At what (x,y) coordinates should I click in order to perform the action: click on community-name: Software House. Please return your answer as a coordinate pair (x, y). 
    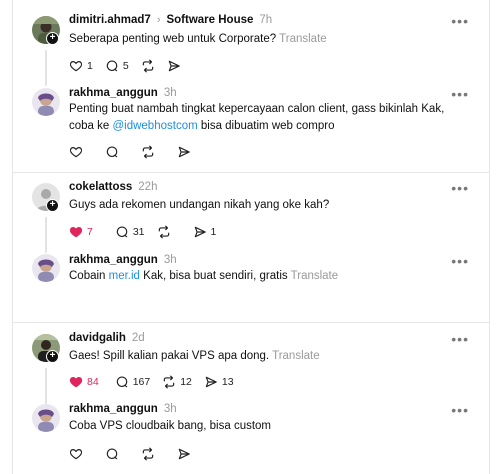
    Looking at the image, I should click on (209, 20).